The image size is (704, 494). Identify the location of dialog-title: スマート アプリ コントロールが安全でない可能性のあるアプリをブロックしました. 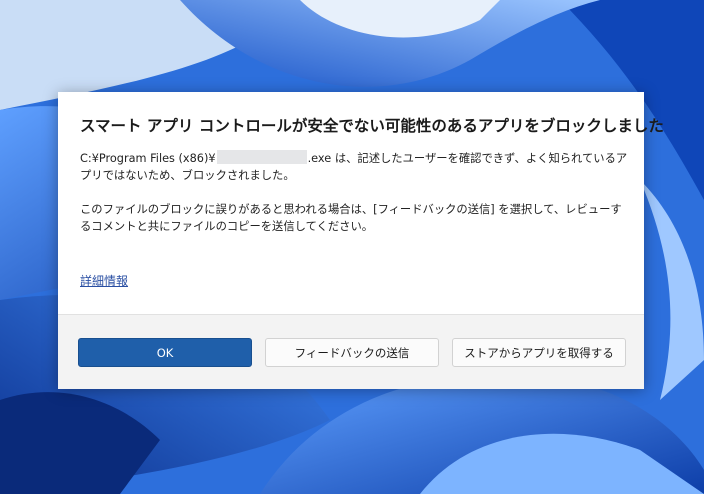
(372, 126).